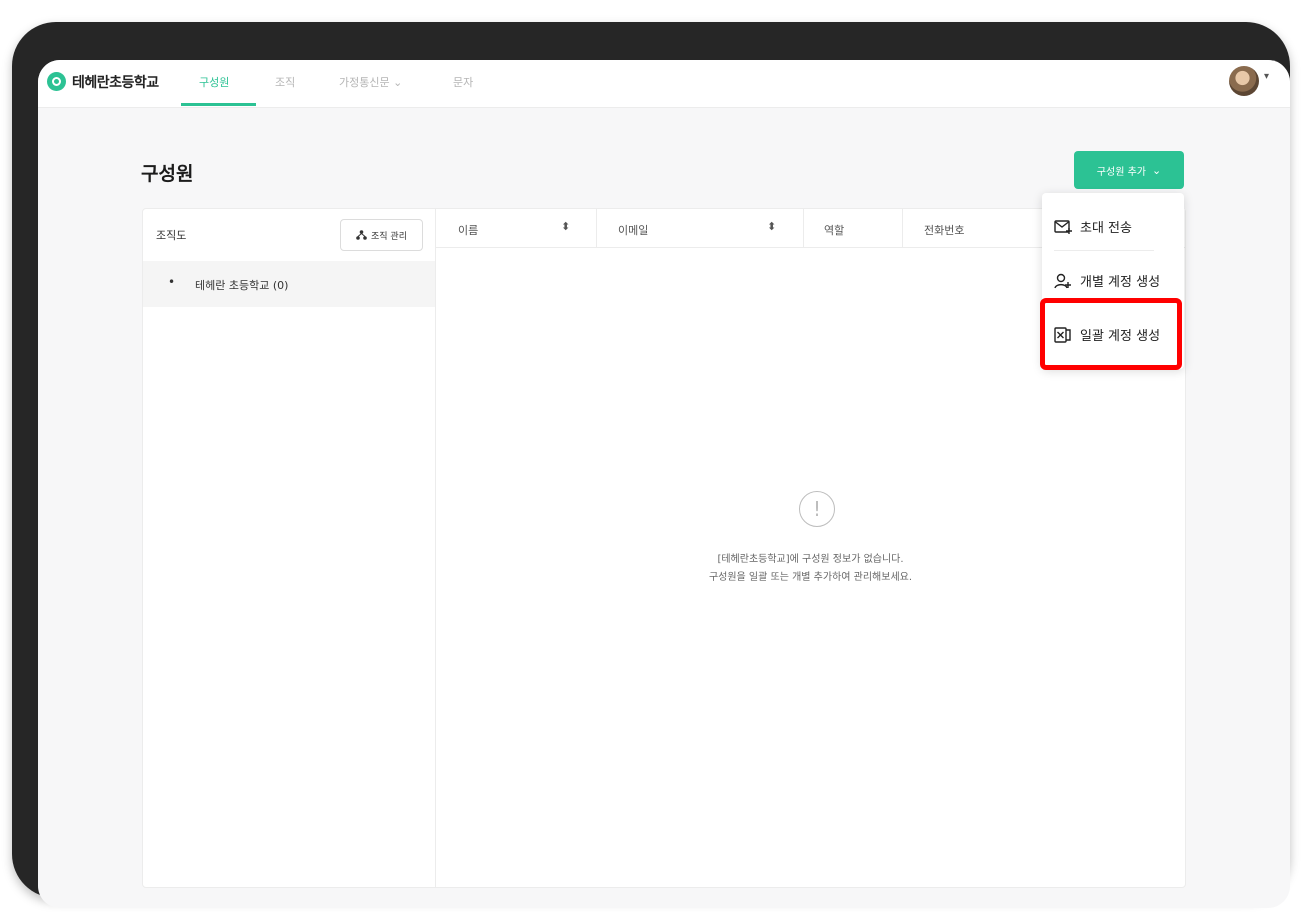 Image resolution: width=1304 pixels, height=912 pixels. Describe the element at coordinates (1063, 226) in the screenshot. I see `mail-send-icon` at that location.